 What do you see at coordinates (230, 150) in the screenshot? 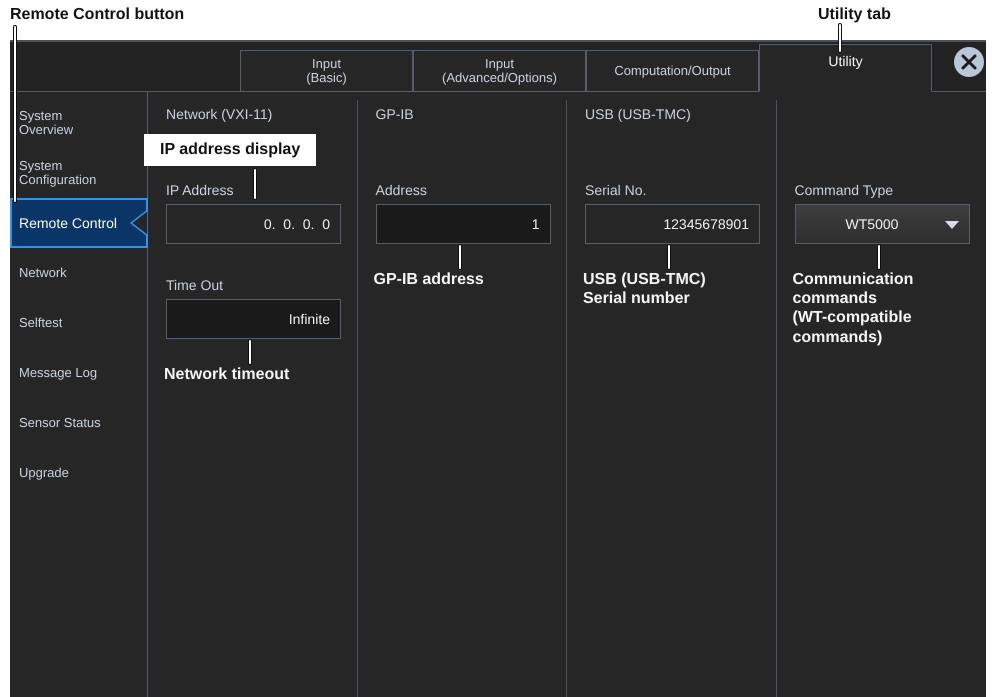
I see `callout-label: IP address display` at bounding box center [230, 150].